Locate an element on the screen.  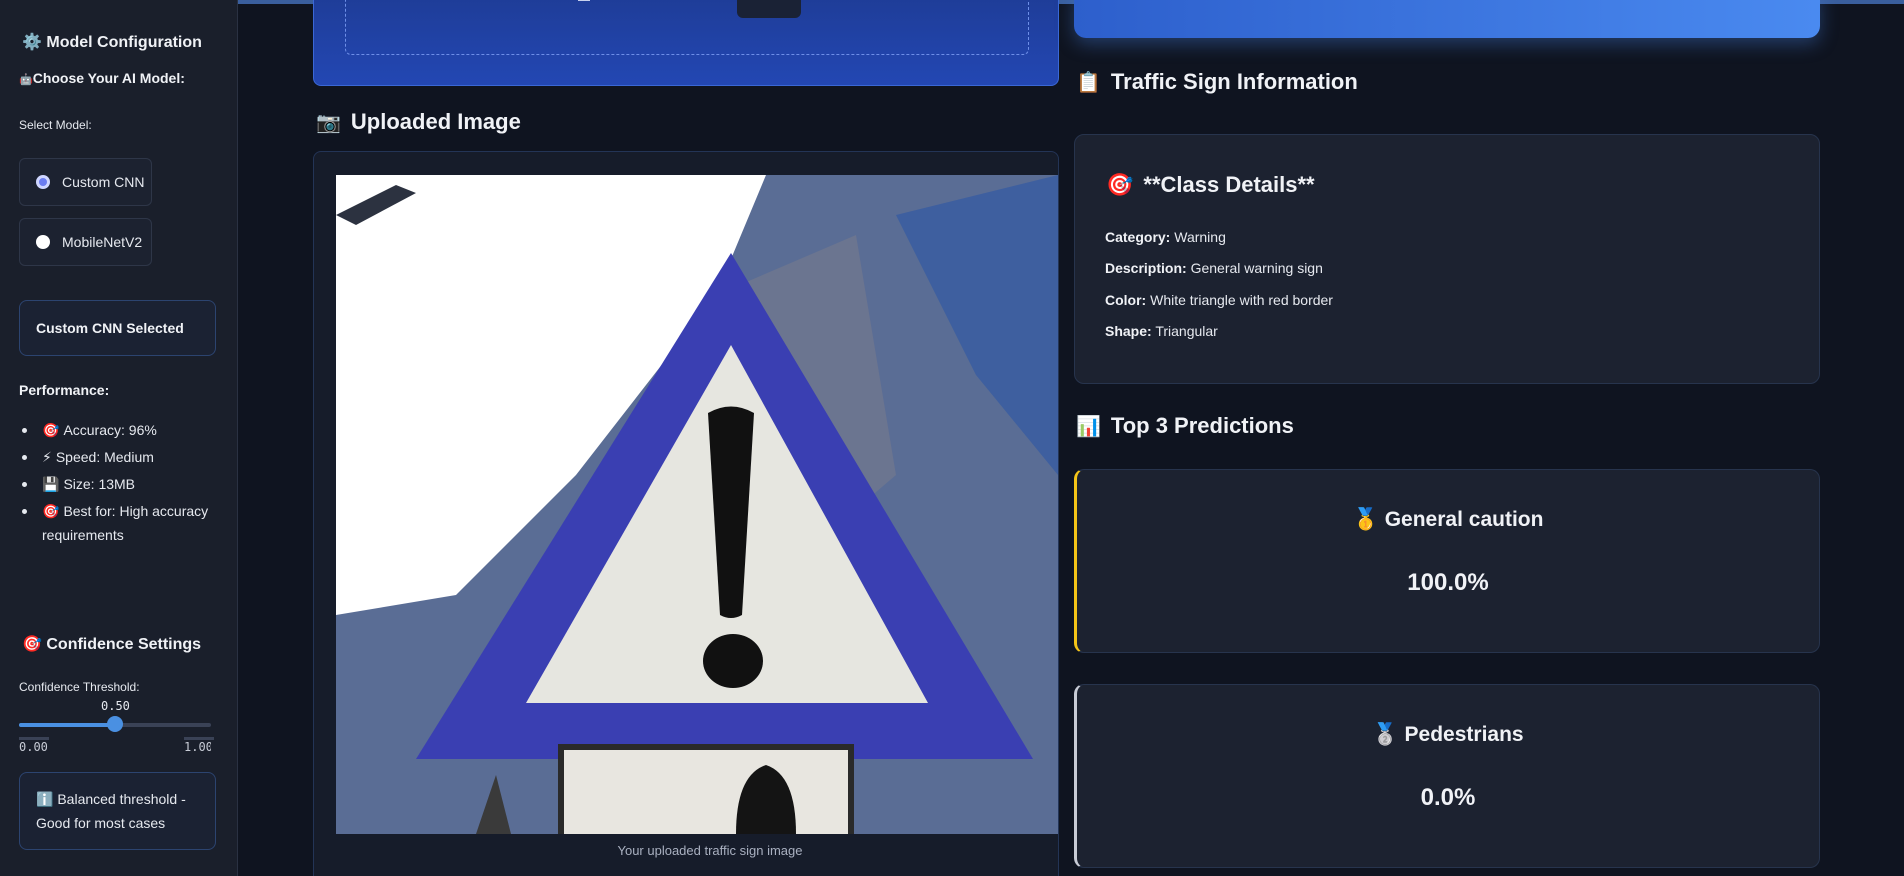
detail-color: Color: White triangle with red border is located at coordinates (1219, 300).